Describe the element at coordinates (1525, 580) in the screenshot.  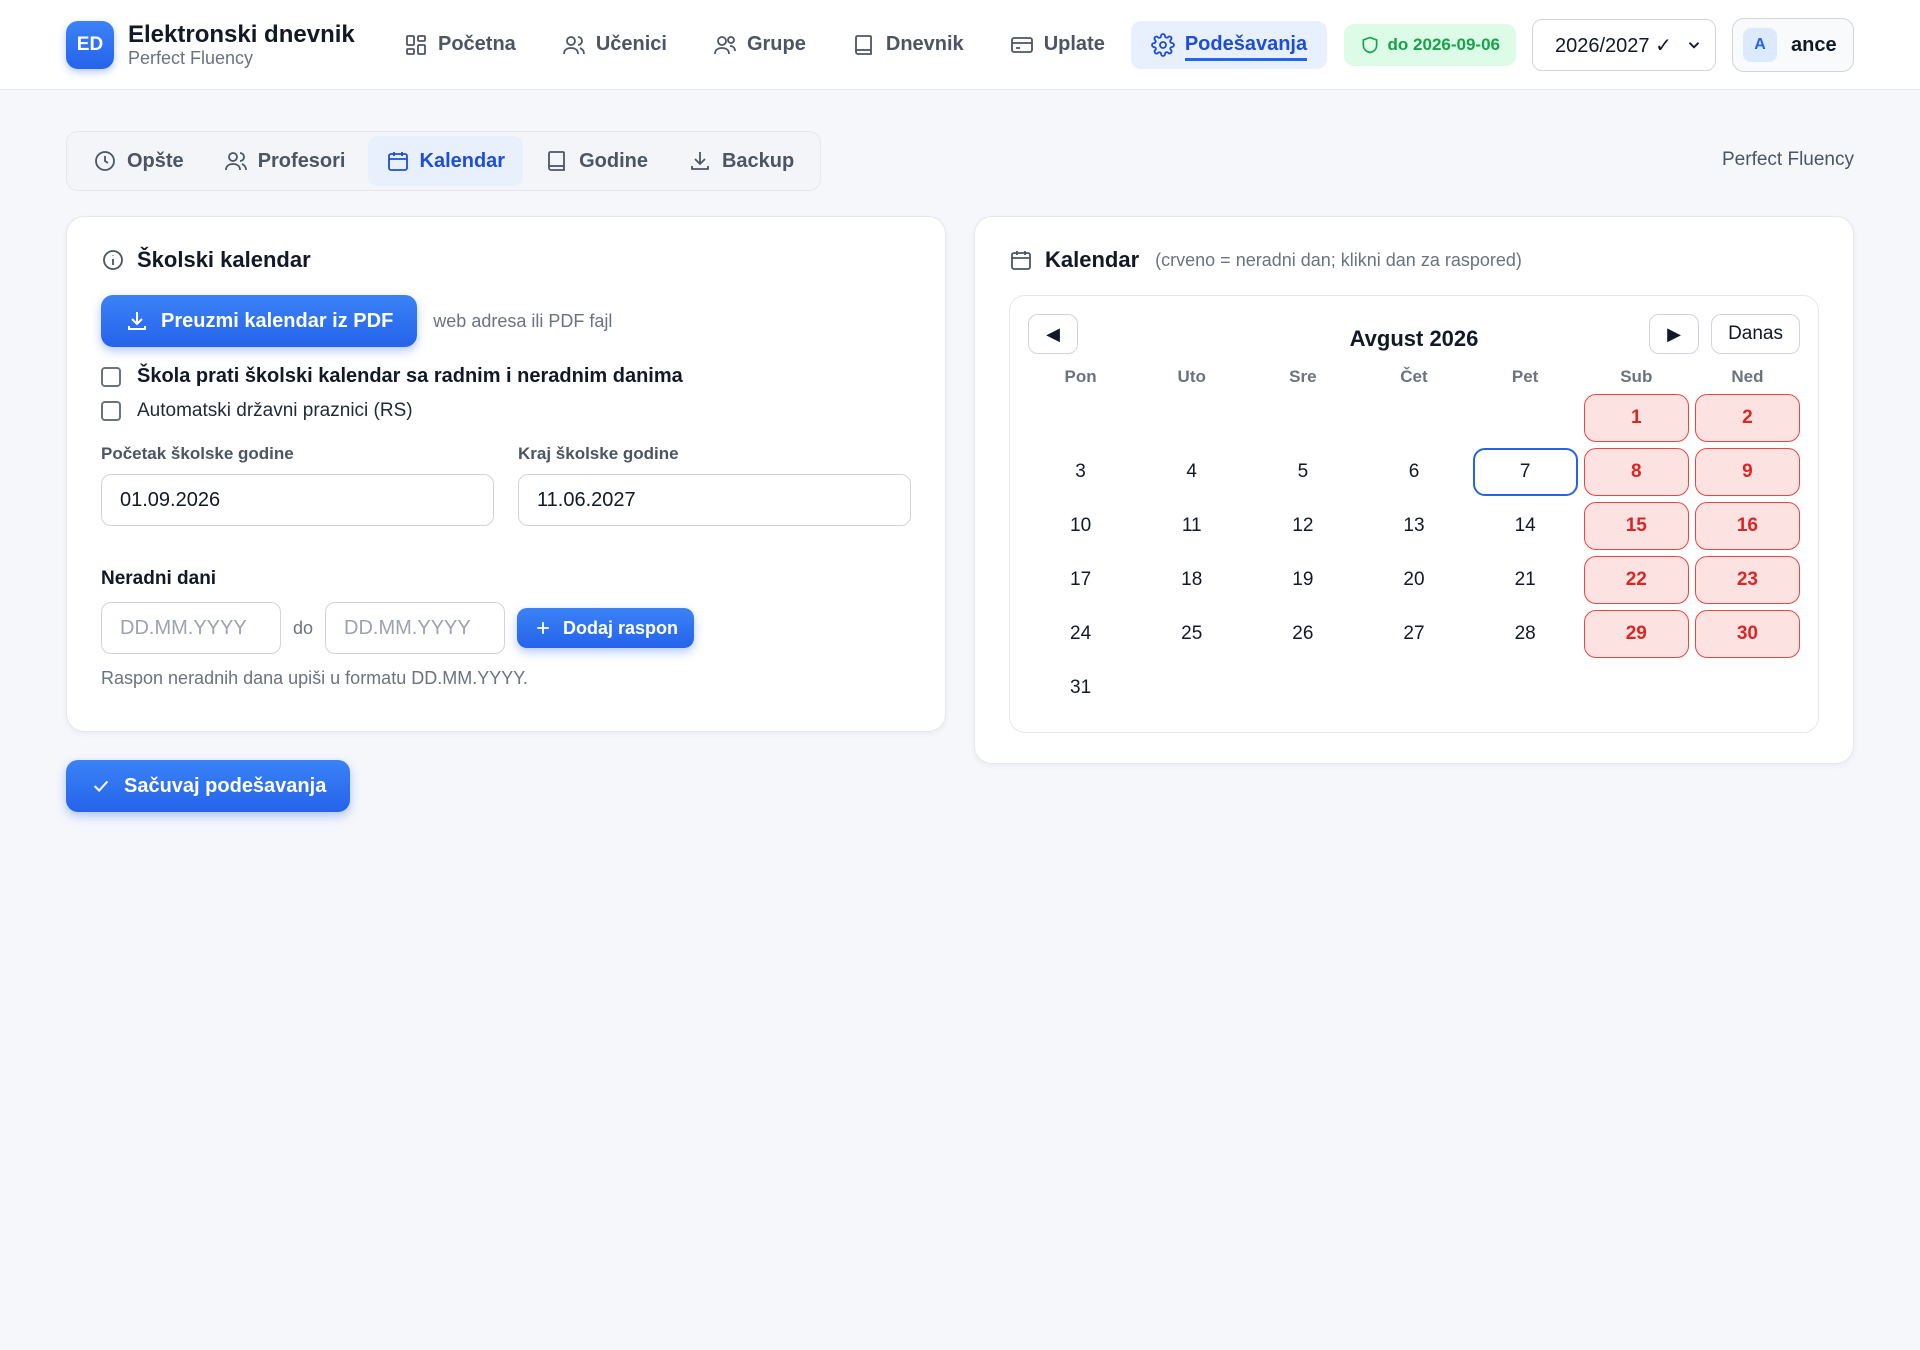
I see `calendar-day: 21` at that location.